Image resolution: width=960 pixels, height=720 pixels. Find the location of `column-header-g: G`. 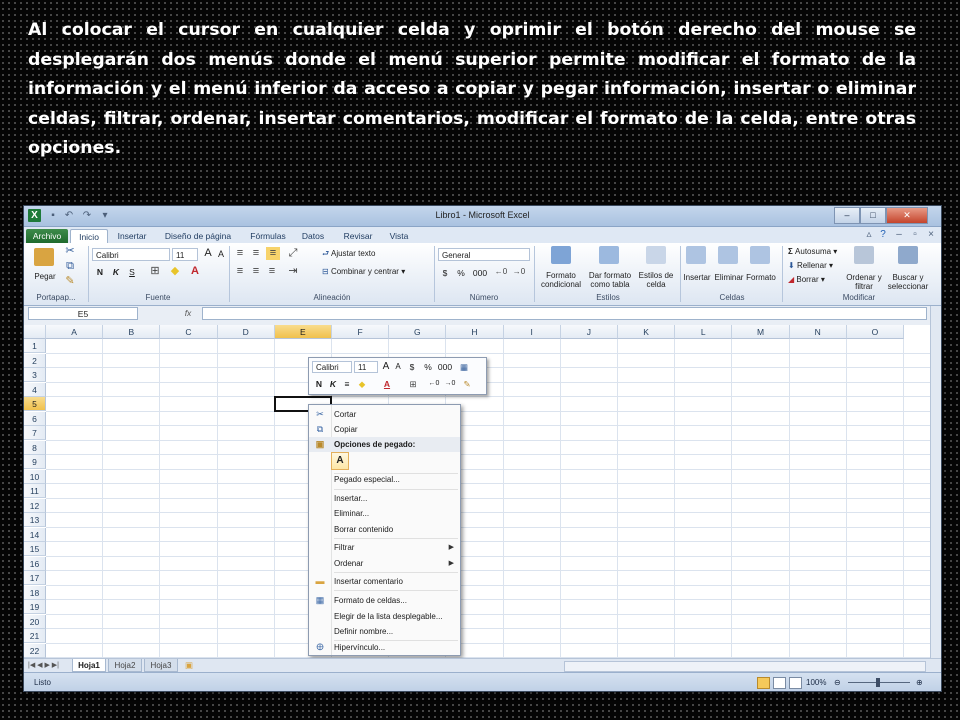

column-header-g: G is located at coordinates (418, 332).